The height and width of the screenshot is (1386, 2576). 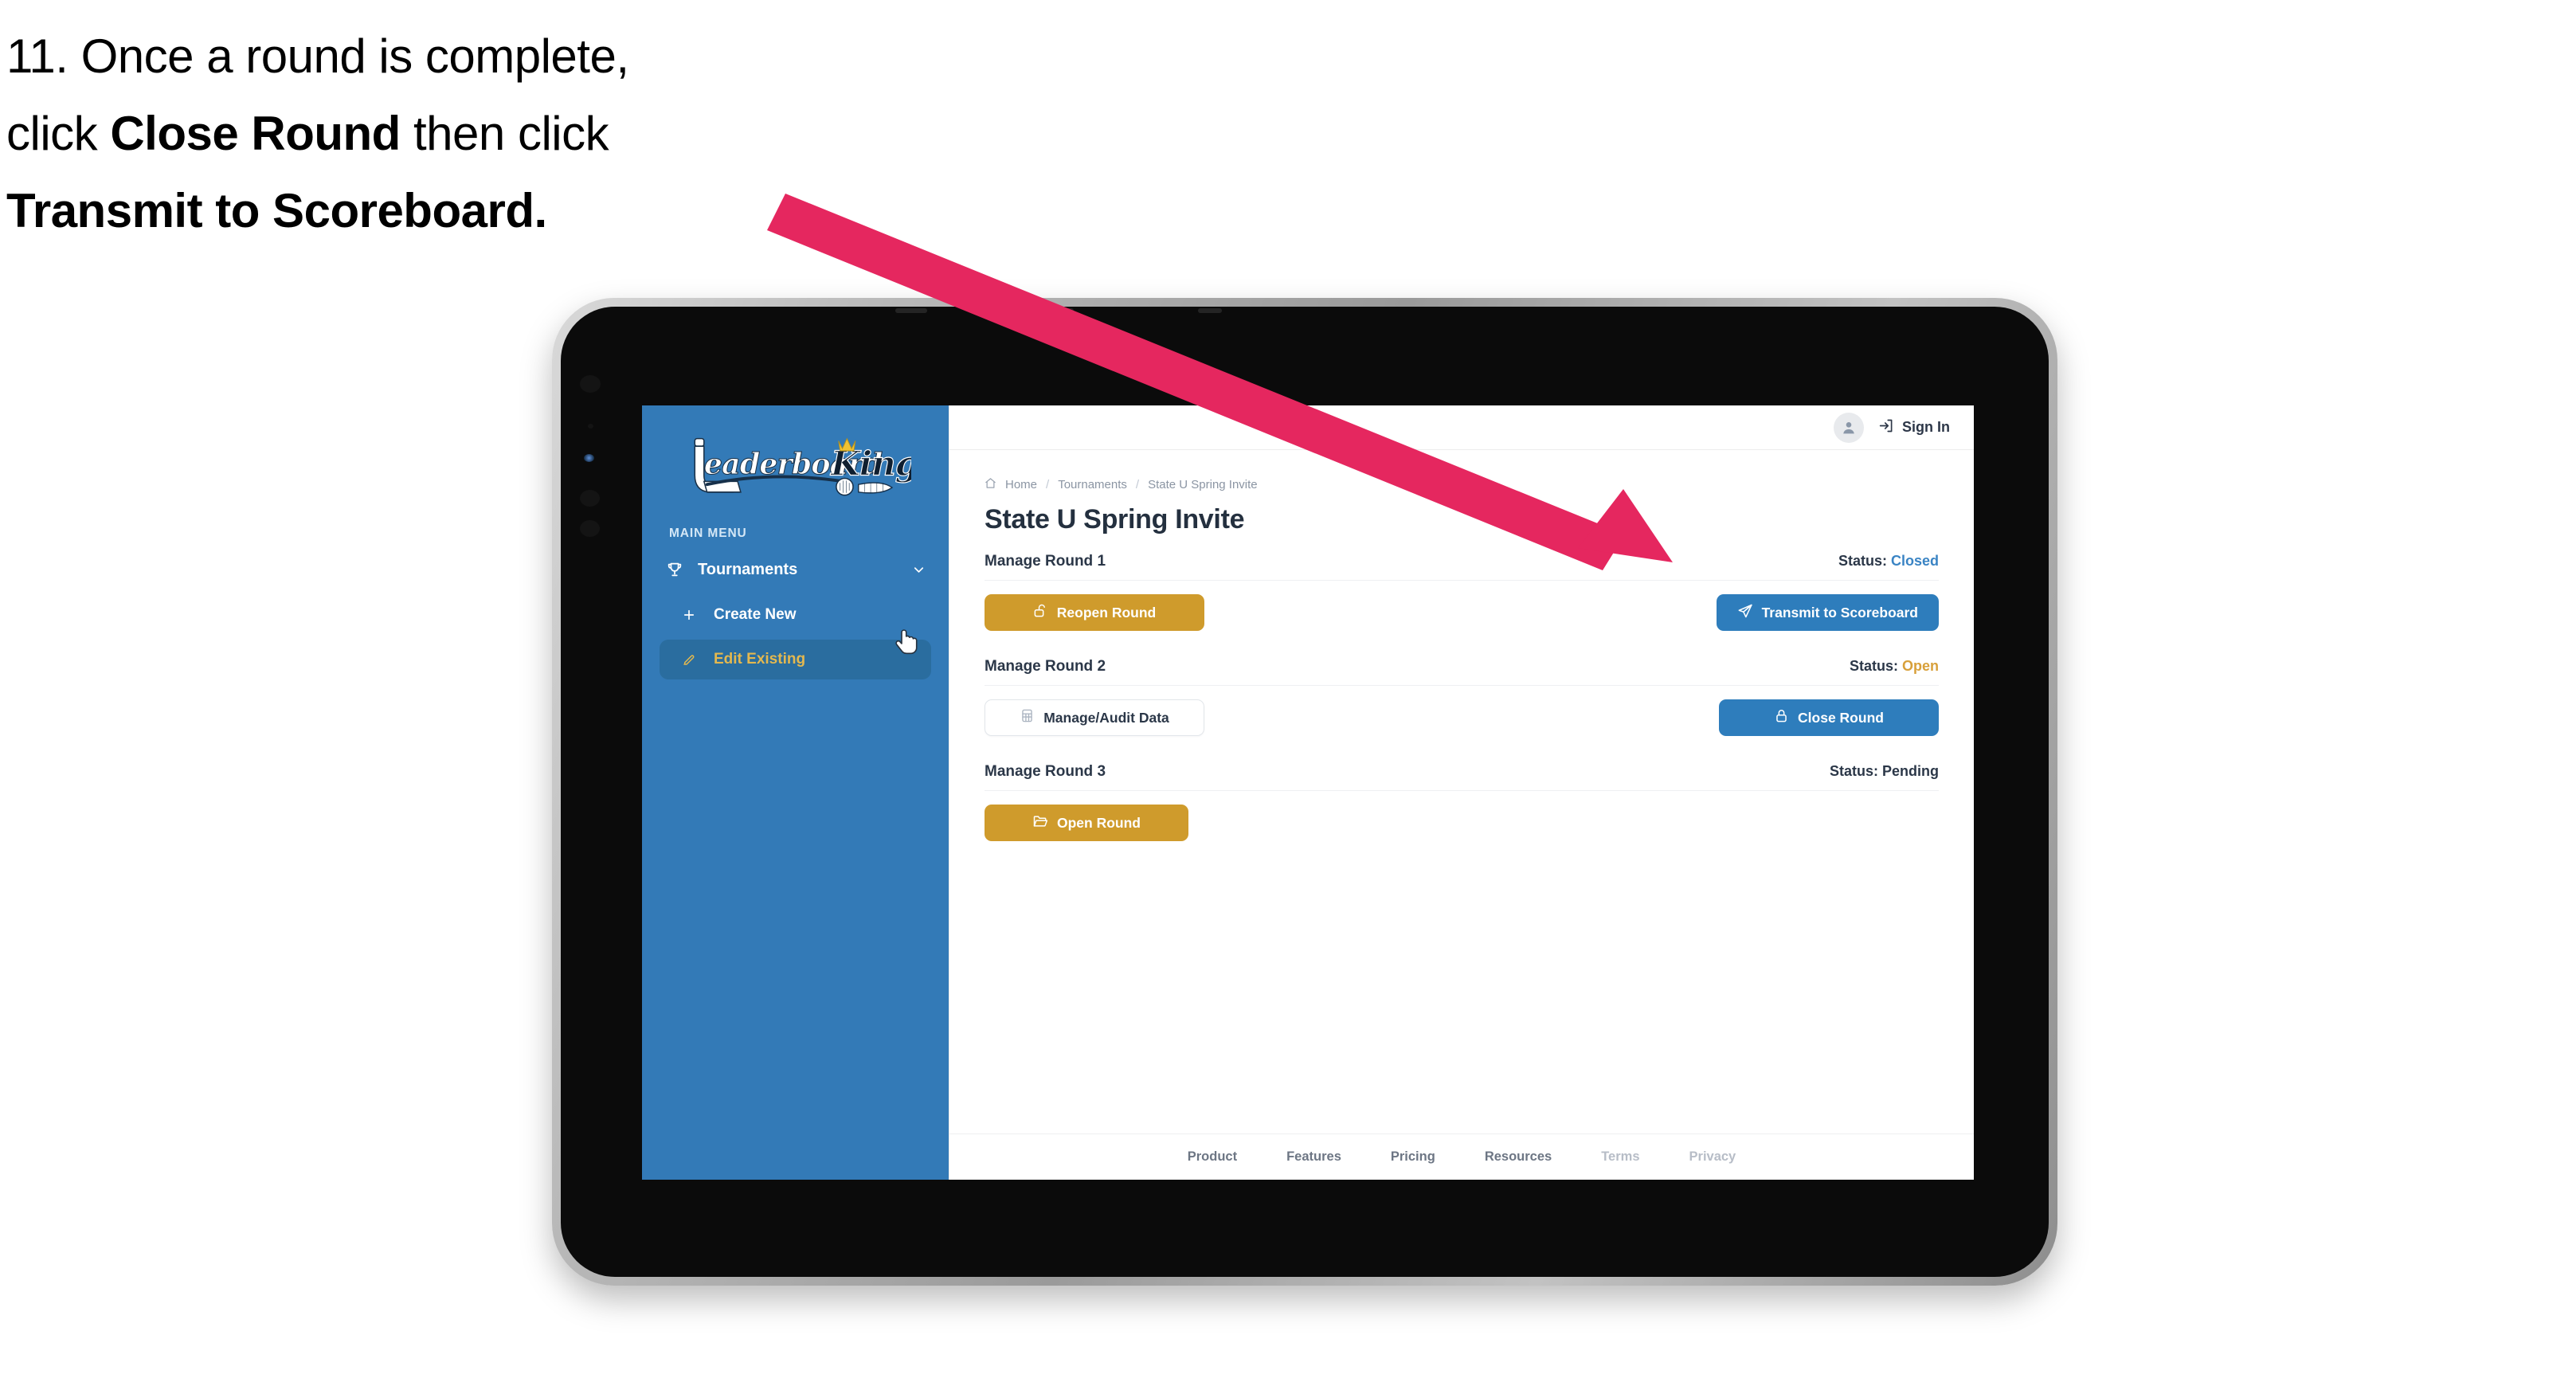 What do you see at coordinates (1040, 612) in the screenshot?
I see `unlock-icon` at bounding box center [1040, 612].